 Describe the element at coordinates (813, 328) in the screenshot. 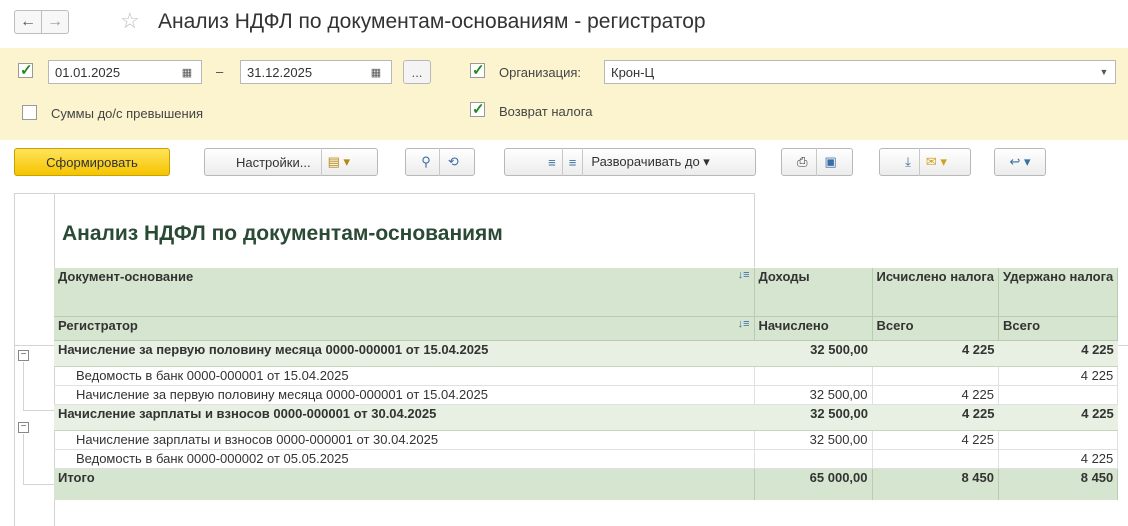

I see `header-cell: Начислено` at that location.